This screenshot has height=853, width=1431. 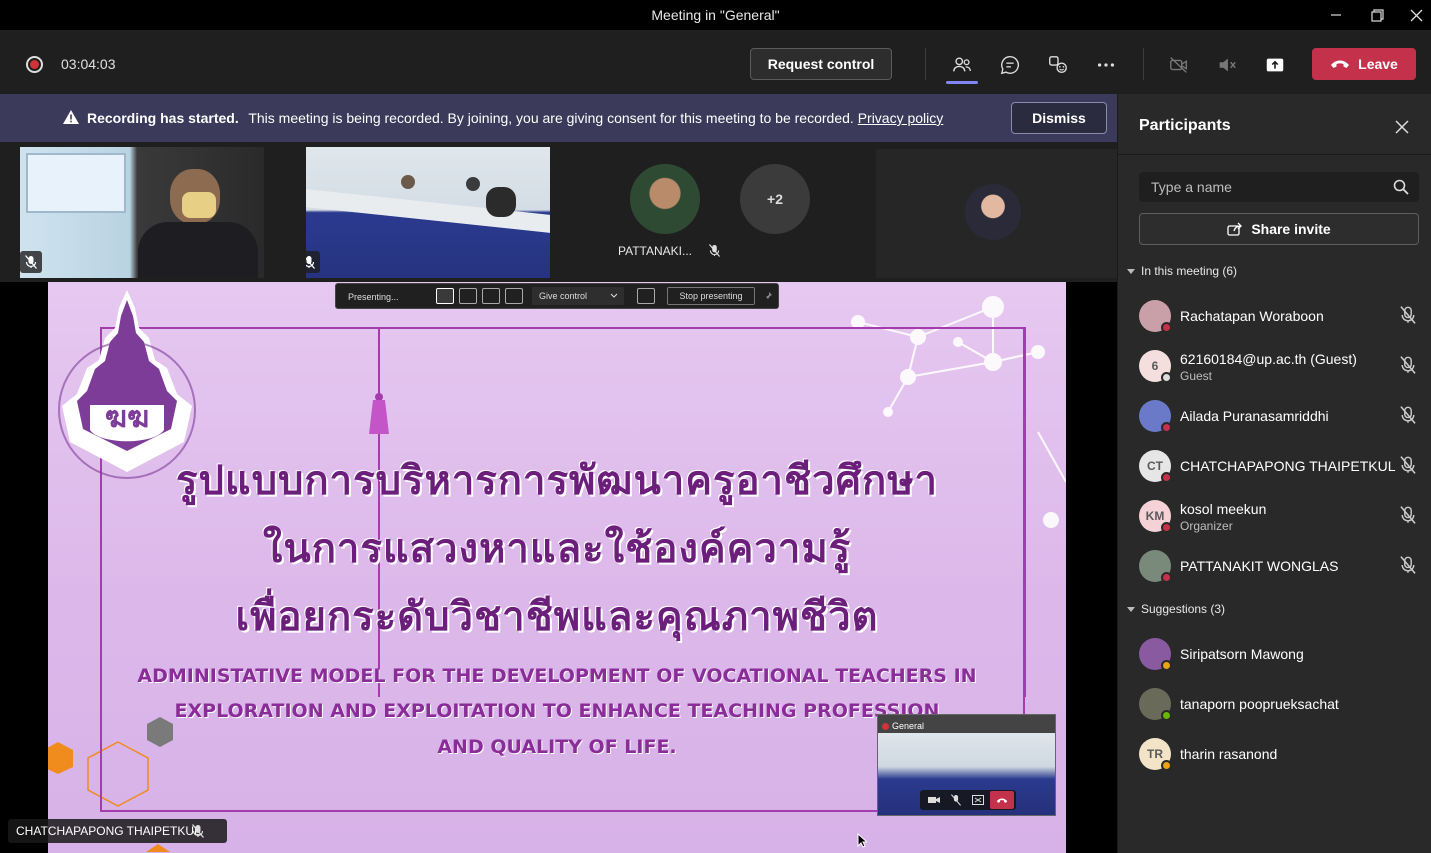 I want to click on active-speaker-name: CHATCHAPAPONG THAIPETKUL, so click(x=108, y=831).